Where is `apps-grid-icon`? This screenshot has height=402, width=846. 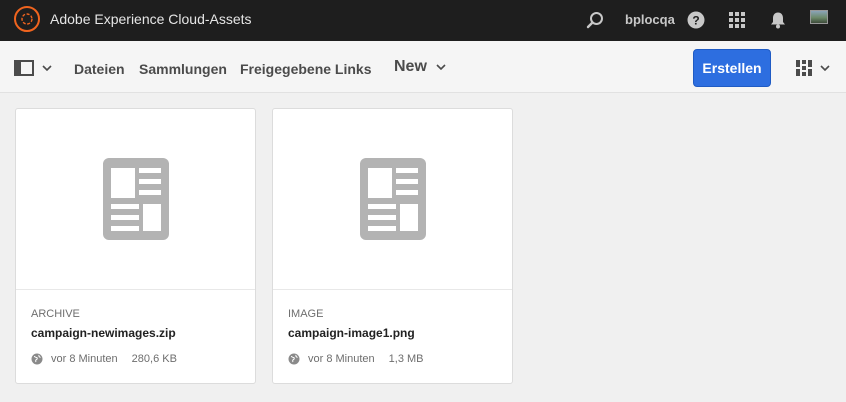
apps-grid-icon is located at coordinates (737, 20).